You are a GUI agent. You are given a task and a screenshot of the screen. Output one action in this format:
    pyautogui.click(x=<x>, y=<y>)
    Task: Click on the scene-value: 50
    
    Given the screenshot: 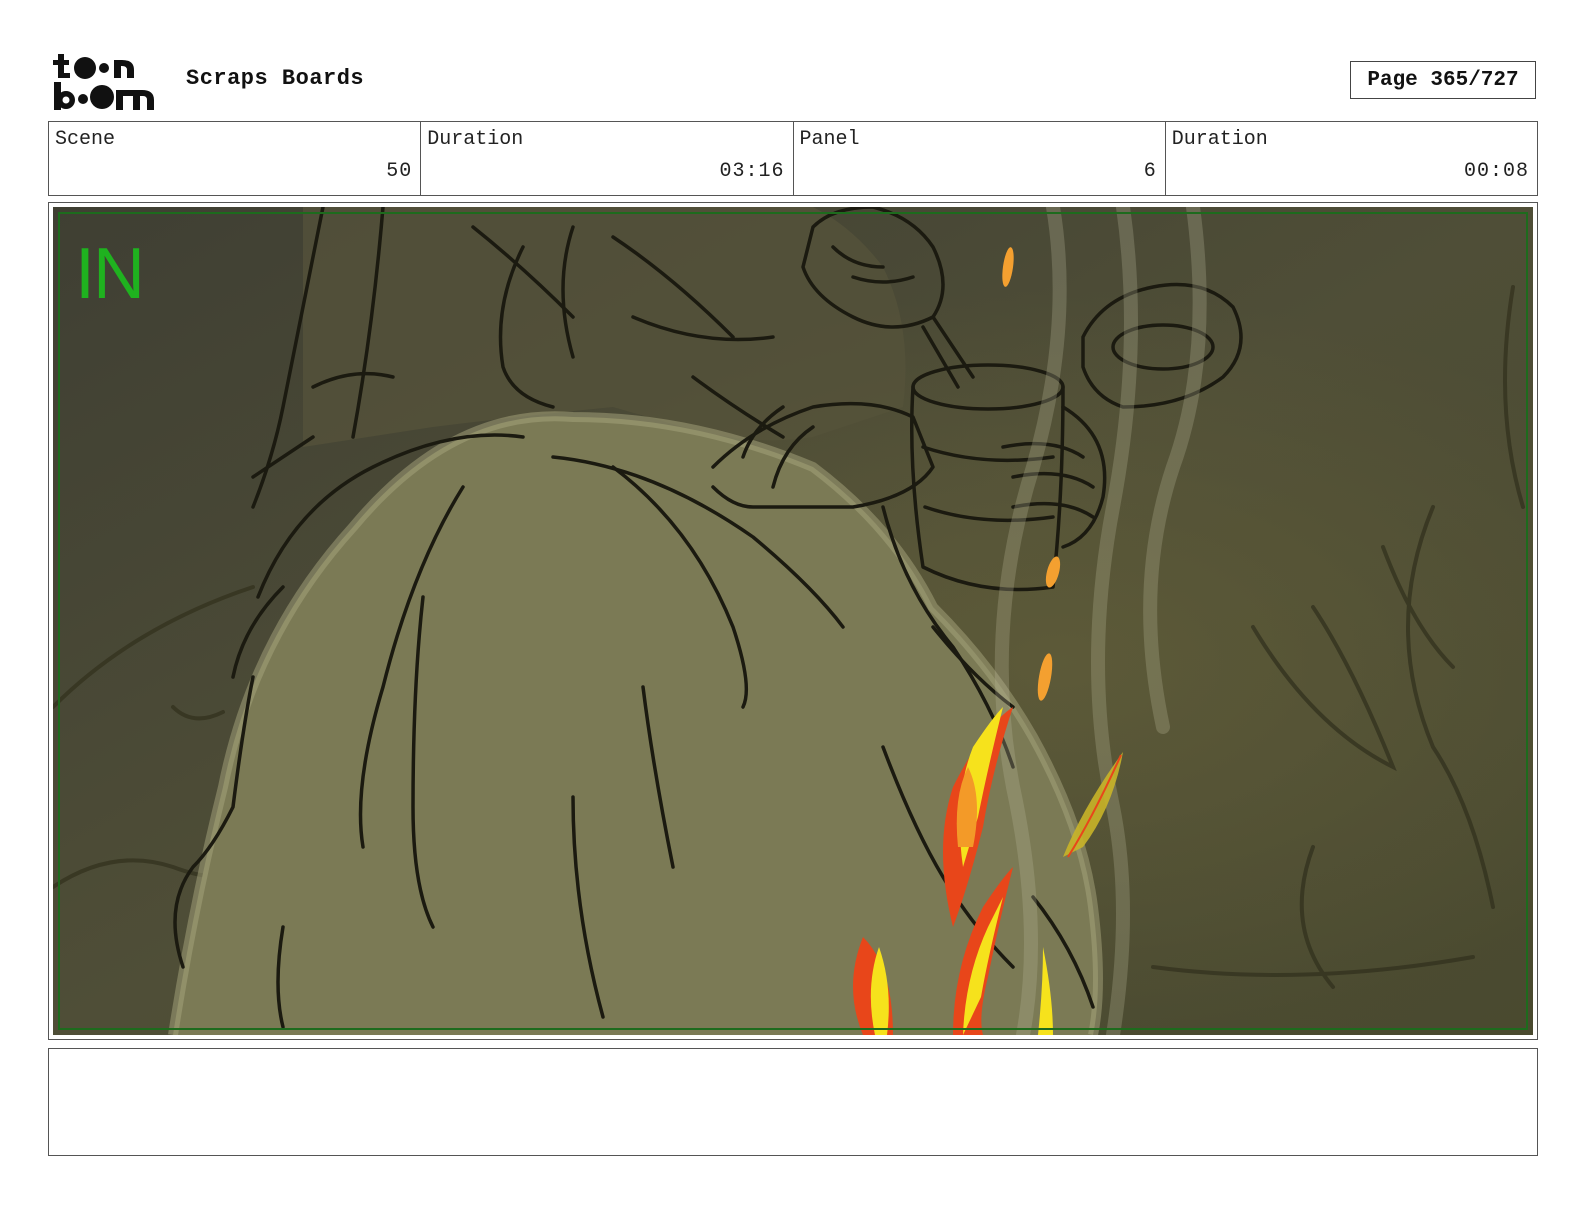 What is the action you would take?
    pyautogui.click(x=399, y=171)
    